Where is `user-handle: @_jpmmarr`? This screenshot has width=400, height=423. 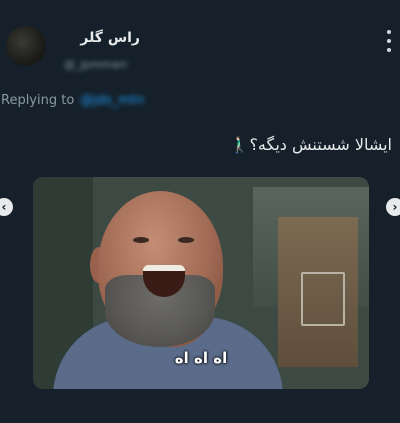
user-handle: @_jpmmarr is located at coordinates (124, 64).